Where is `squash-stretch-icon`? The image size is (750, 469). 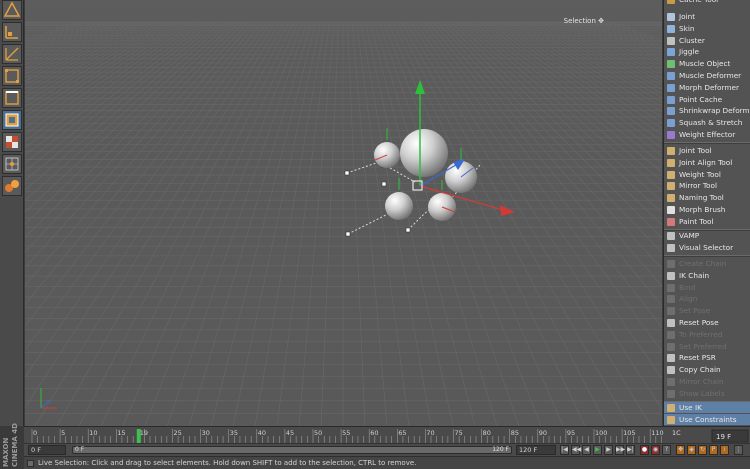 squash-stretch-icon is located at coordinates (671, 123).